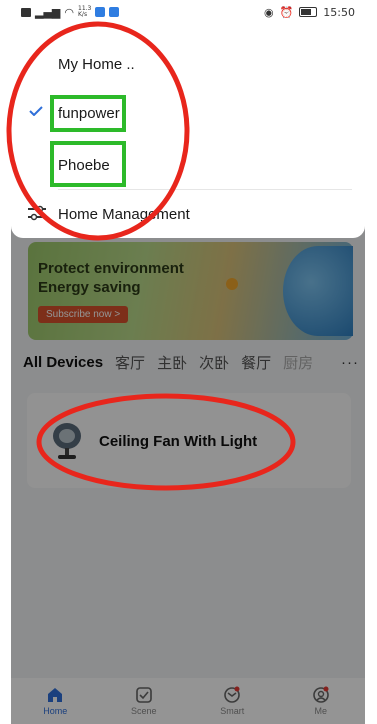 The width and height of the screenshot is (377, 724). Describe the element at coordinates (339, 12) in the screenshot. I see `clock: 15:50` at that location.